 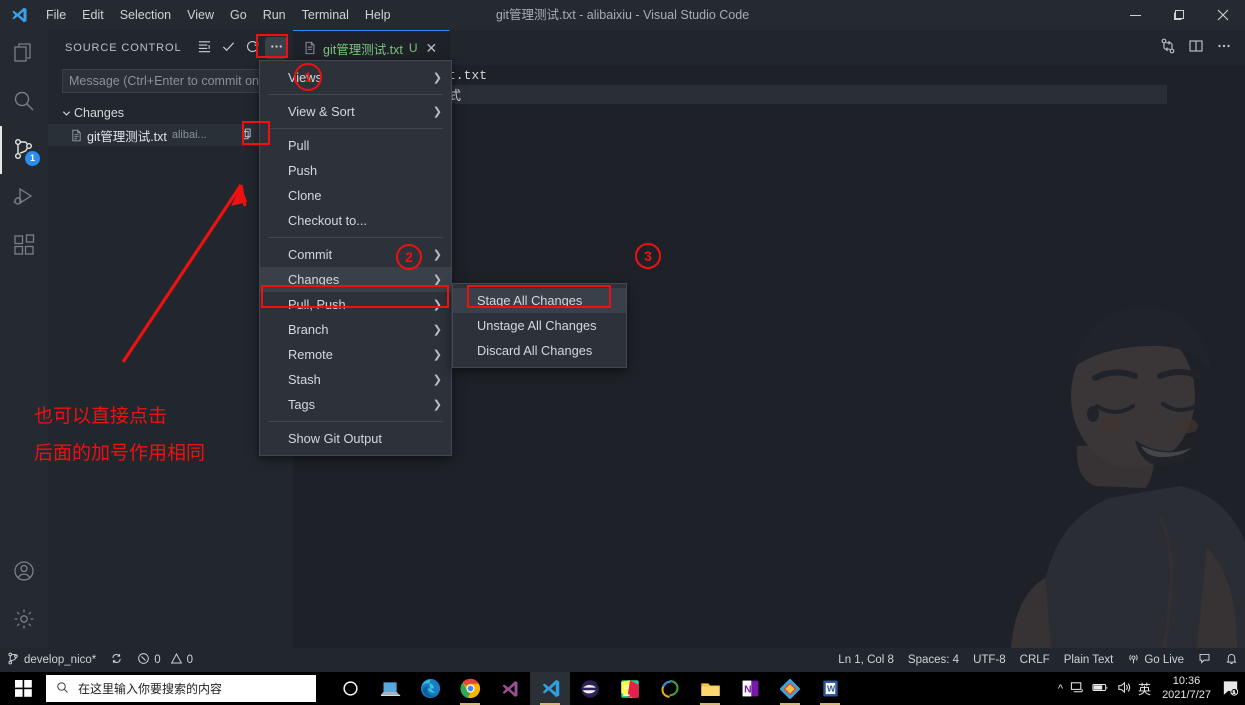 I want to click on menu-terminal: Terminal, so click(x=325, y=15).